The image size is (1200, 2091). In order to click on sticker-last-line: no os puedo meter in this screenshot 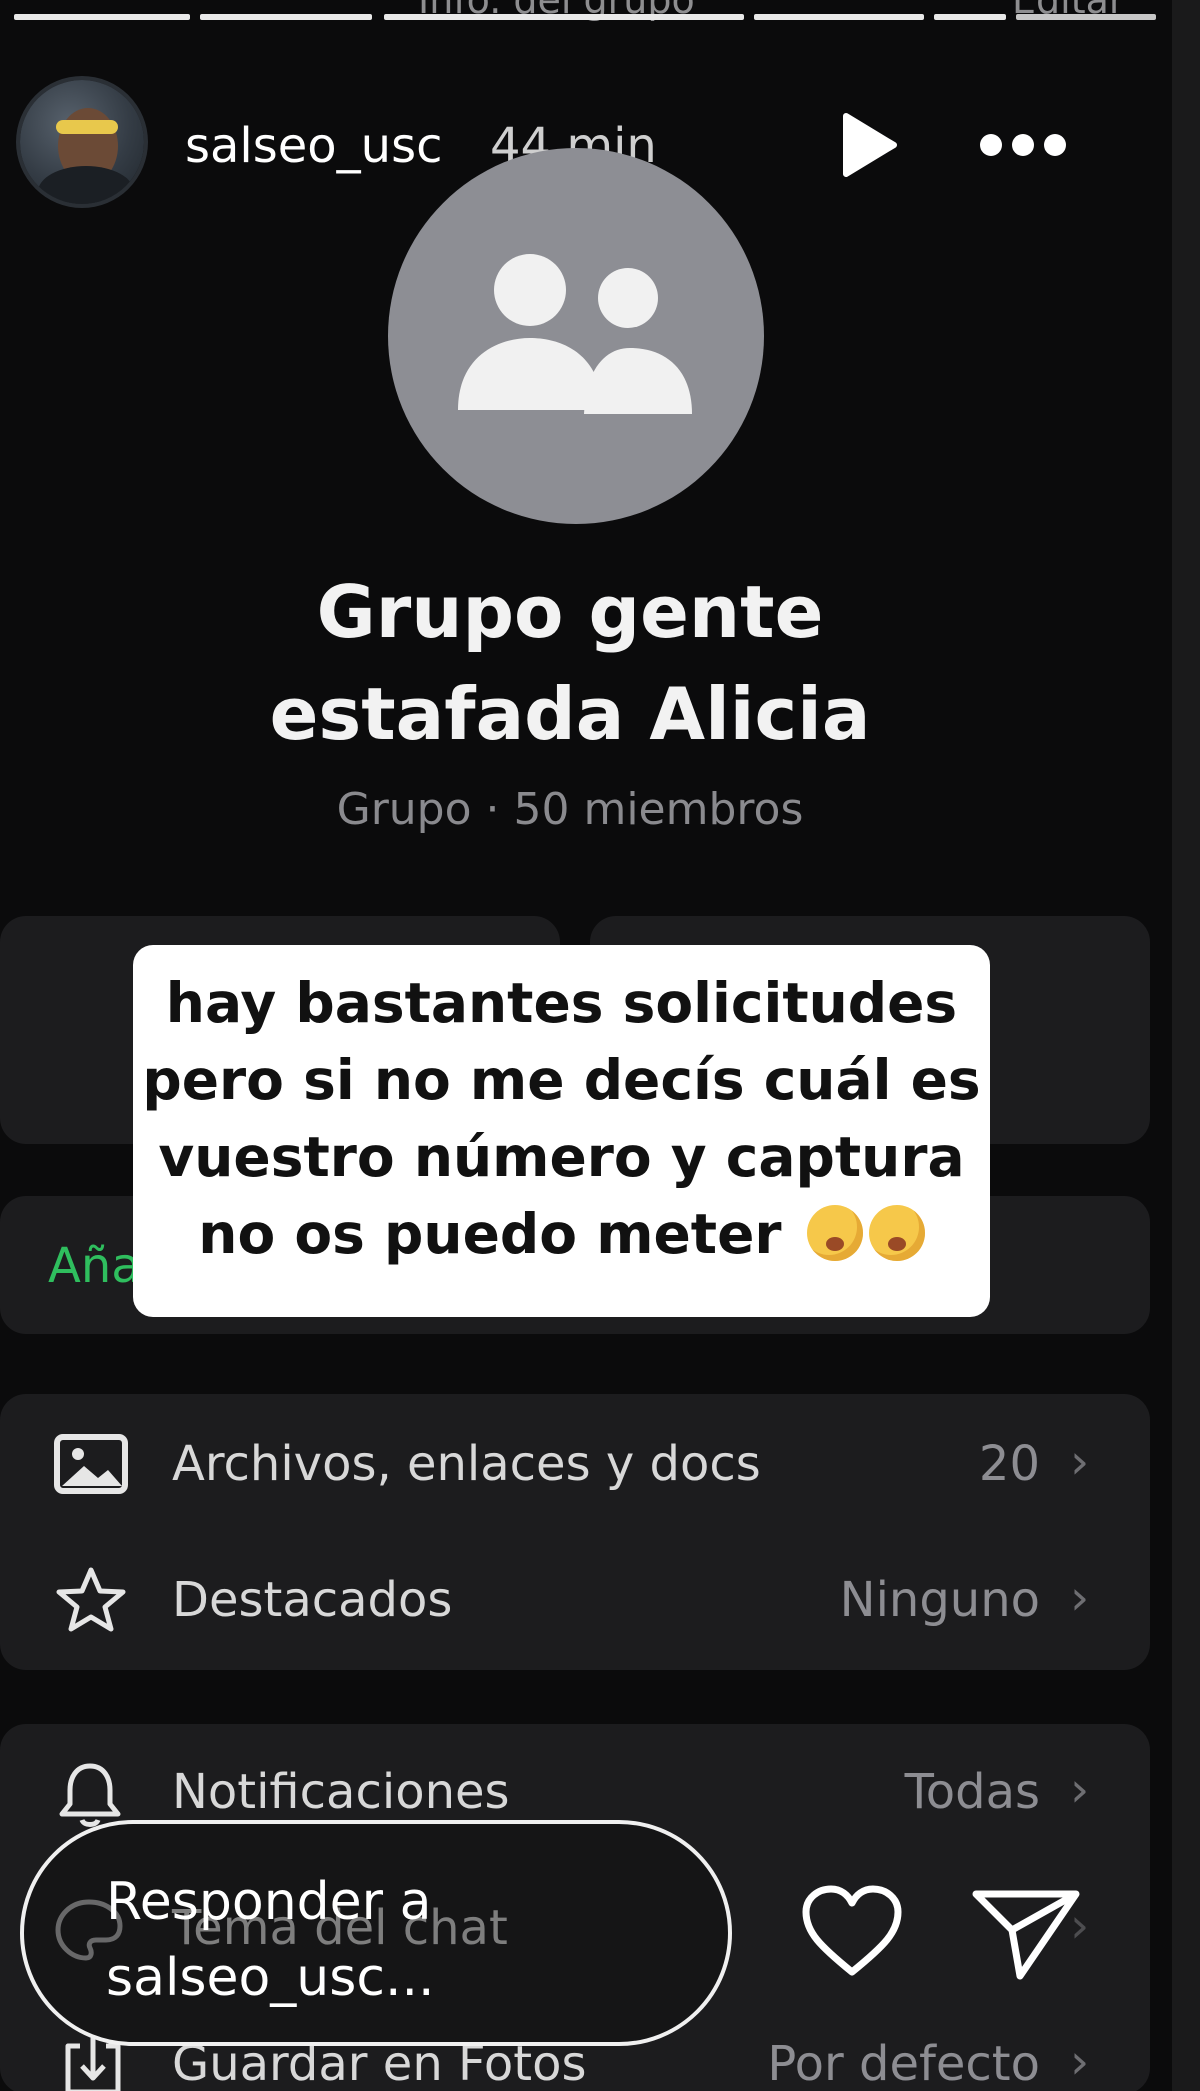, I will do `click(561, 1234)`.